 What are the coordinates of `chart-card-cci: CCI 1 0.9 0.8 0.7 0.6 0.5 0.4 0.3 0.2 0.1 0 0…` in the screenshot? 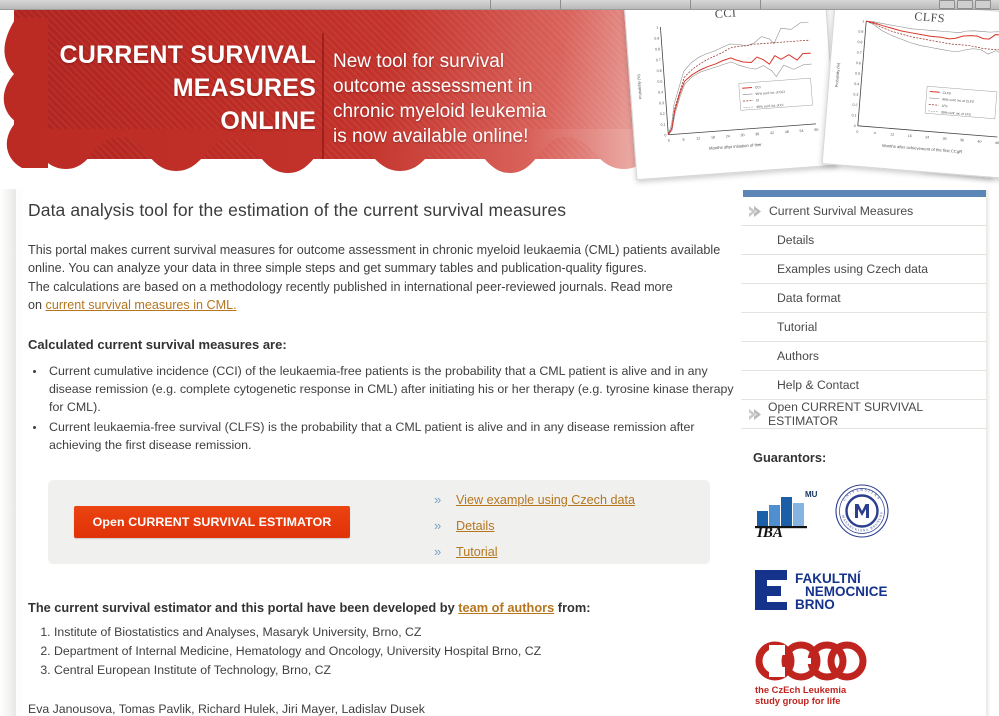 It's located at (731, 95).